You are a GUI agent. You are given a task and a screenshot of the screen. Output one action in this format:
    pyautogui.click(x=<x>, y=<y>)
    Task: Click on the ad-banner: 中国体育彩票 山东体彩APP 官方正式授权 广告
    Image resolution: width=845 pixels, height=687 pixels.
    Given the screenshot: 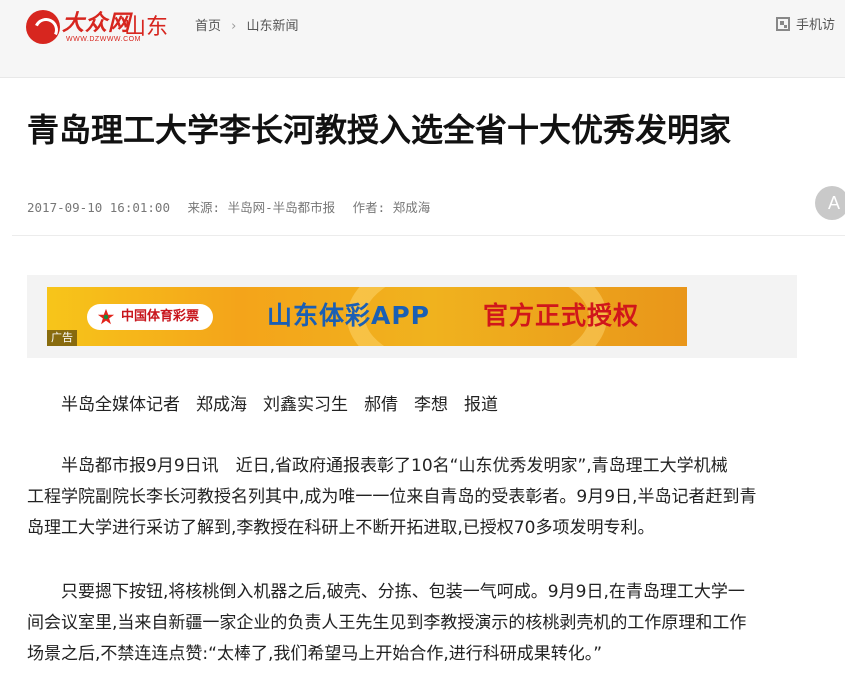 What is the action you would take?
    pyautogui.click(x=367, y=316)
    